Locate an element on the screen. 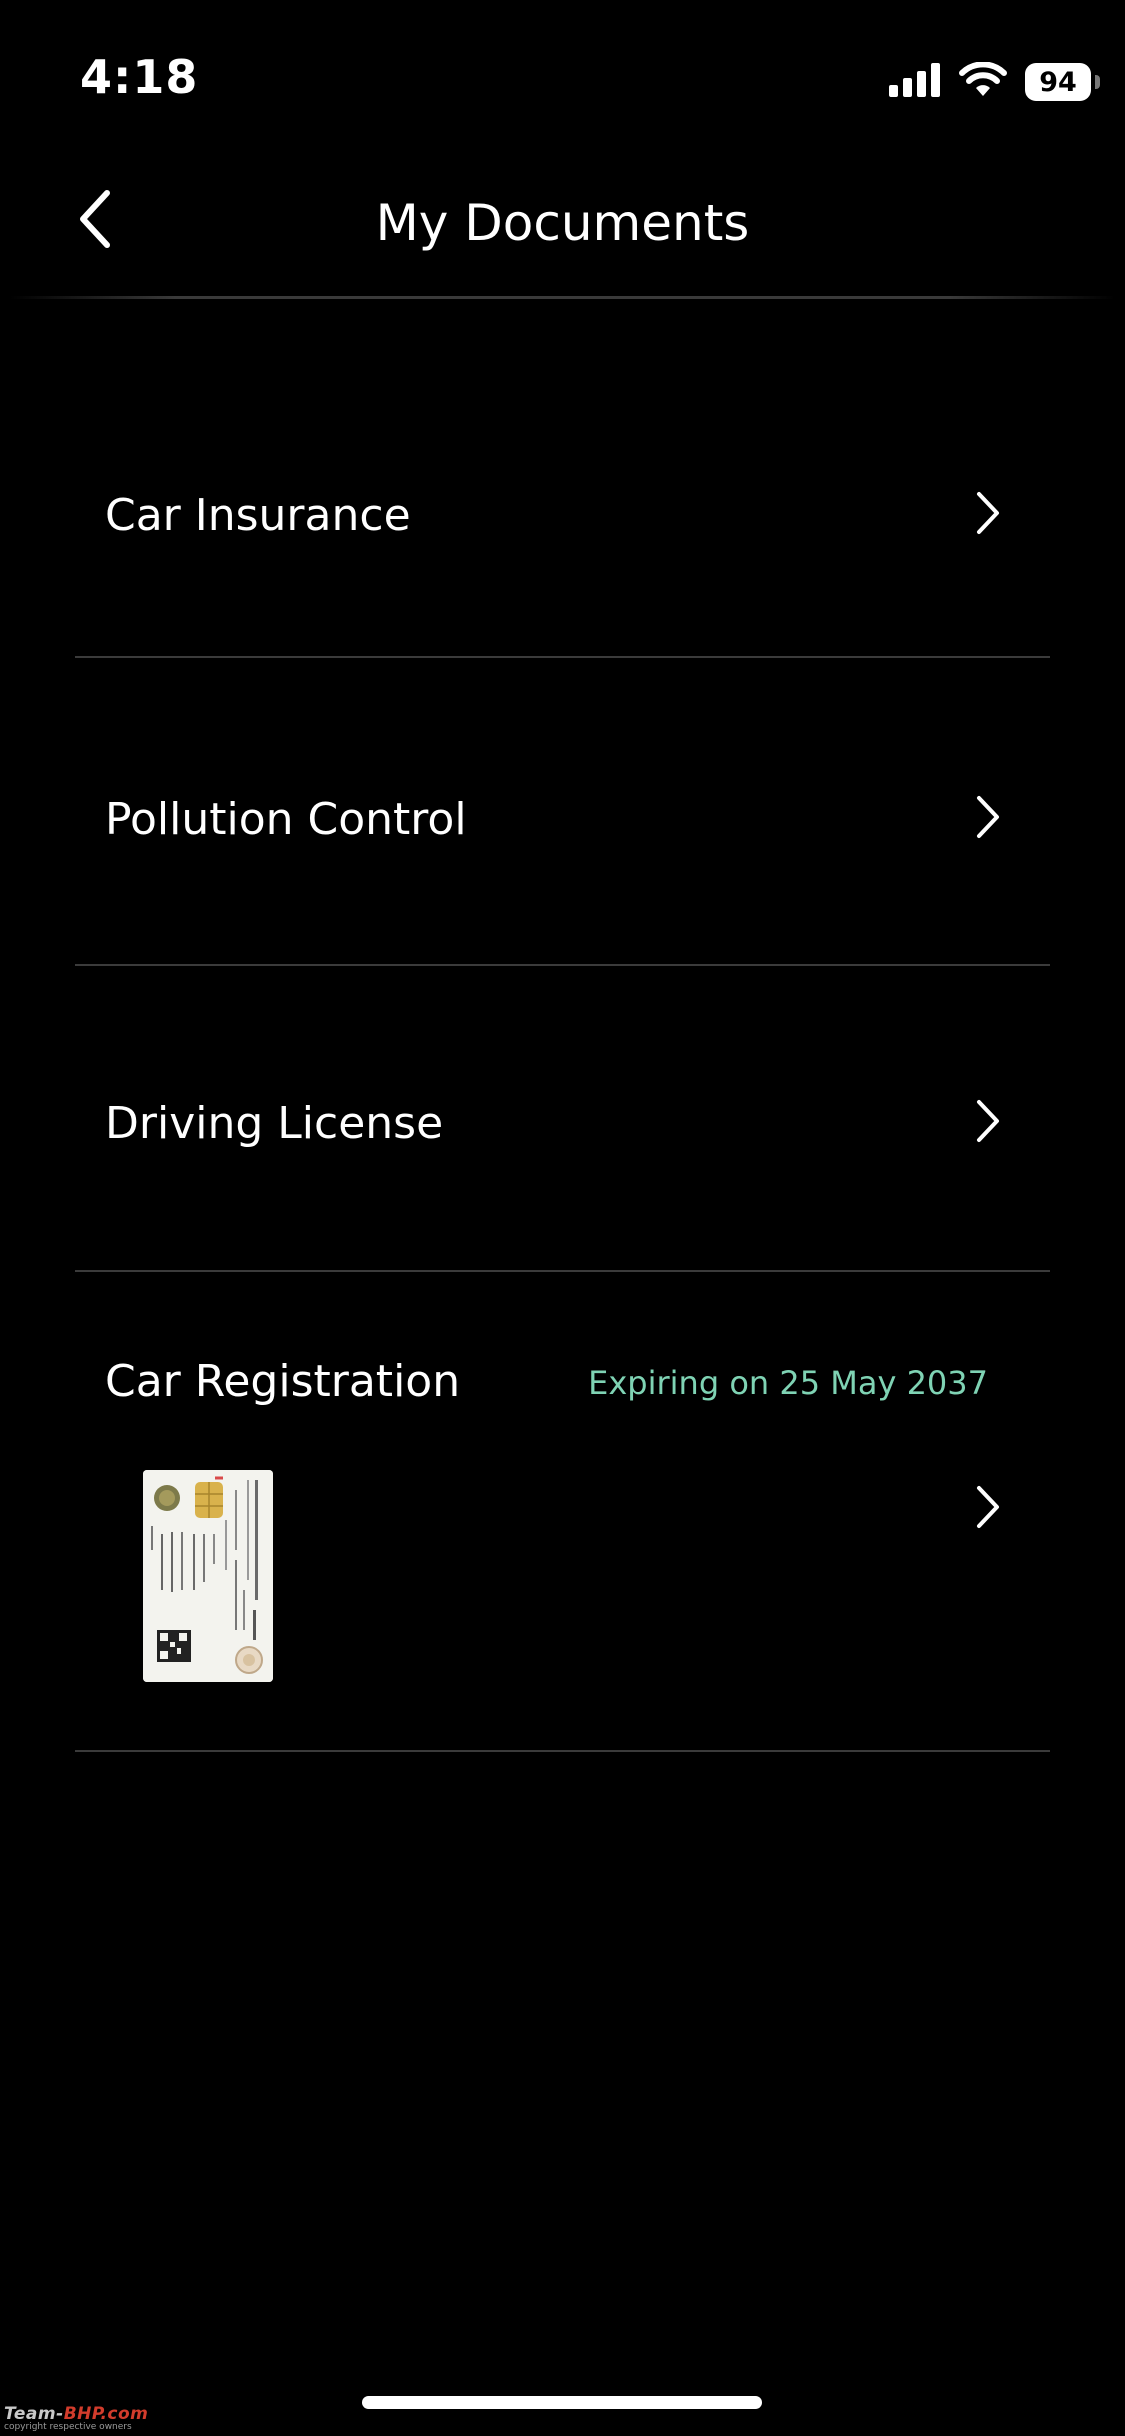  watermark-logo: Team-BHP.com is located at coordinates (76, 2414).